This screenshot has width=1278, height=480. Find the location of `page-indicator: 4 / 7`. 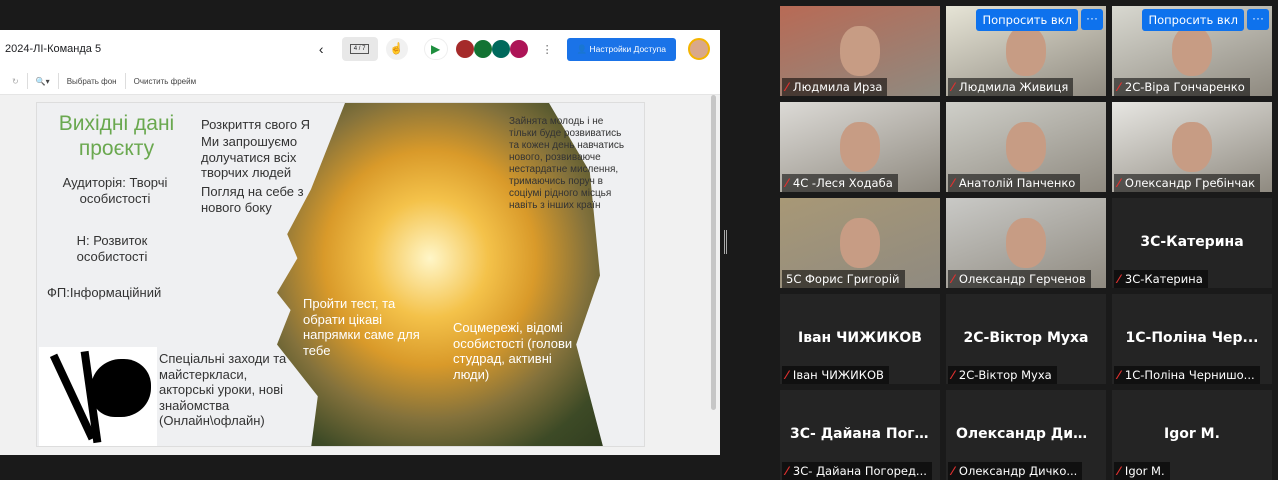

page-indicator: 4 / 7 is located at coordinates (359, 49).